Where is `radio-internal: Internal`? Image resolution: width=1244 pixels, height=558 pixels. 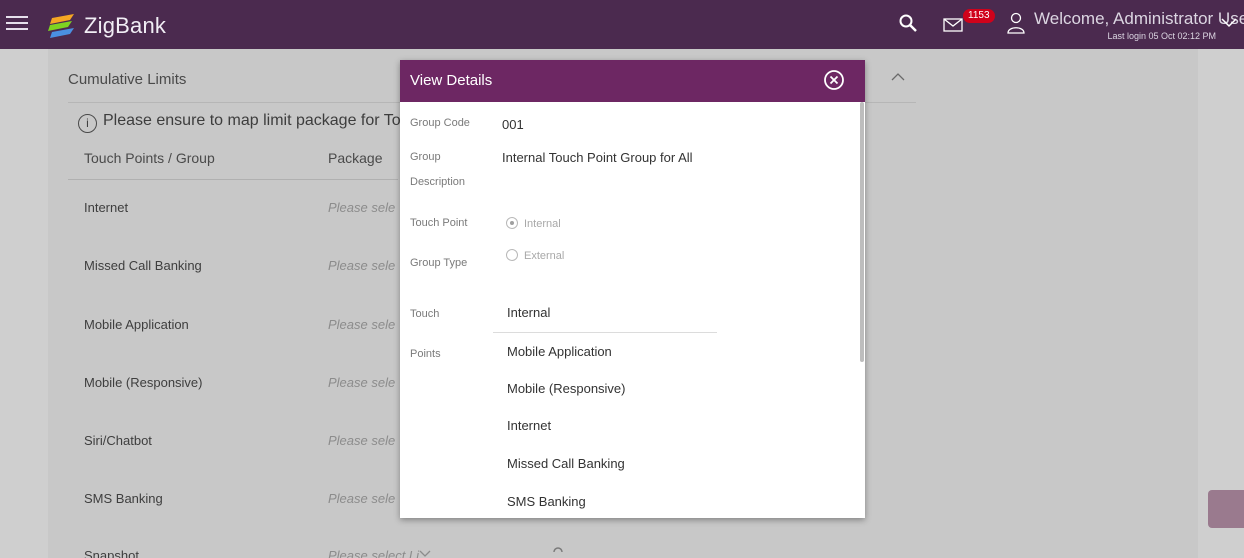 radio-internal: Internal is located at coordinates (533, 223).